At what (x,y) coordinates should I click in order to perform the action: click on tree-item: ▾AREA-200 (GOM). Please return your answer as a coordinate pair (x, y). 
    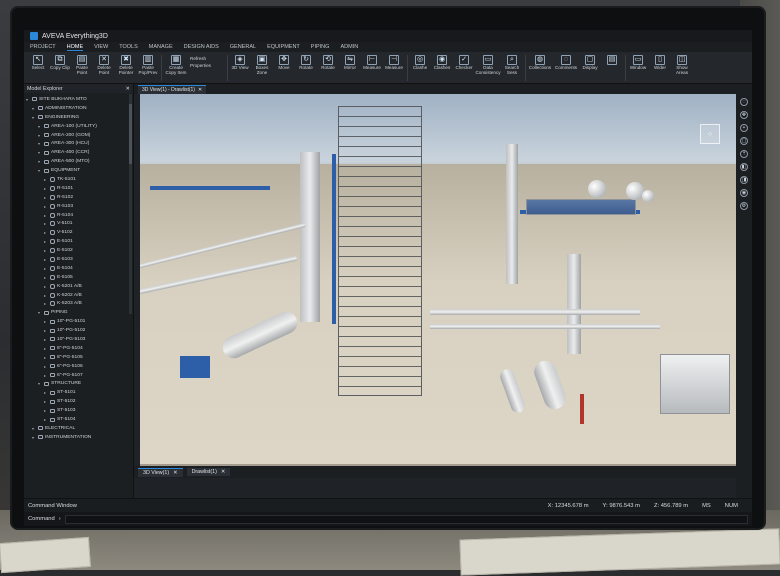
    Looking at the image, I should click on (79, 135).